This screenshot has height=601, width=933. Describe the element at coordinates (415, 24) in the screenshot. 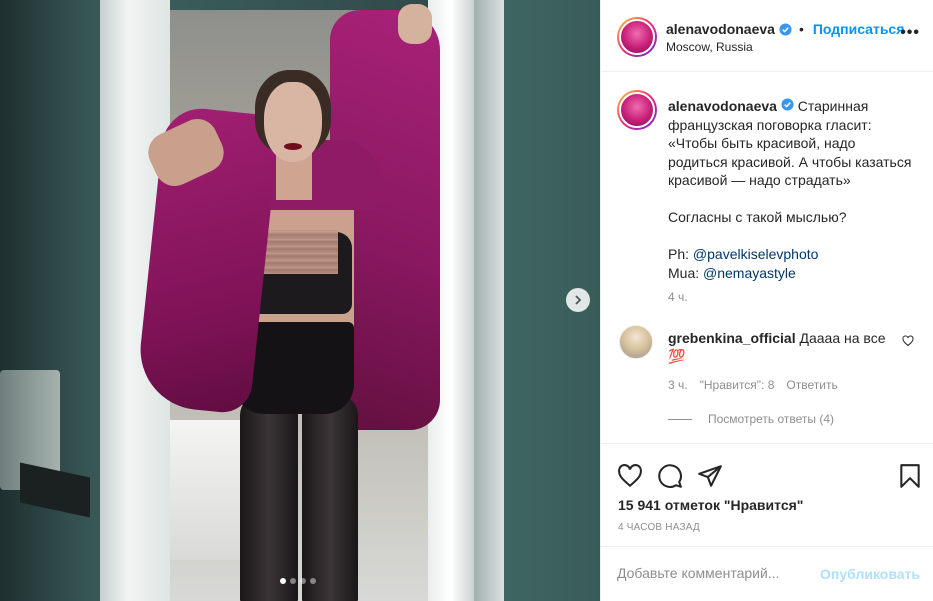

I see `photo-hand` at that location.